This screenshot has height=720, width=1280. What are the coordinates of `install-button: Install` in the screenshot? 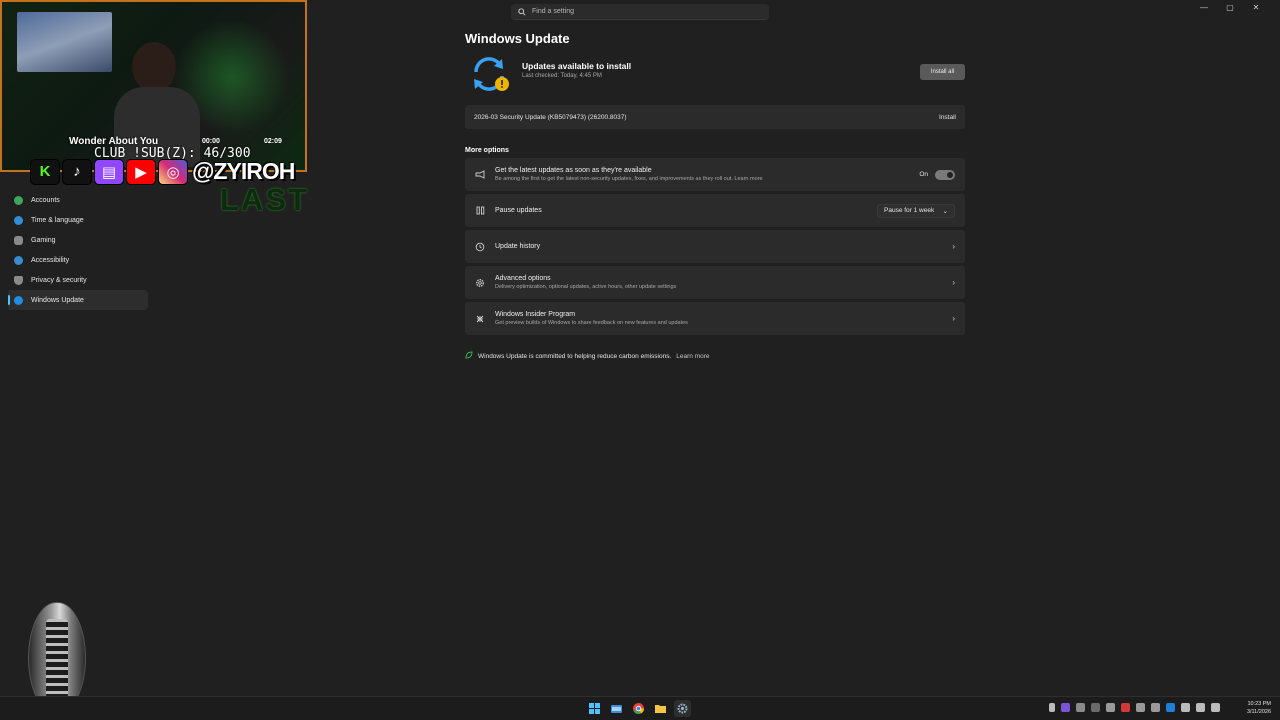 It's located at (947, 117).